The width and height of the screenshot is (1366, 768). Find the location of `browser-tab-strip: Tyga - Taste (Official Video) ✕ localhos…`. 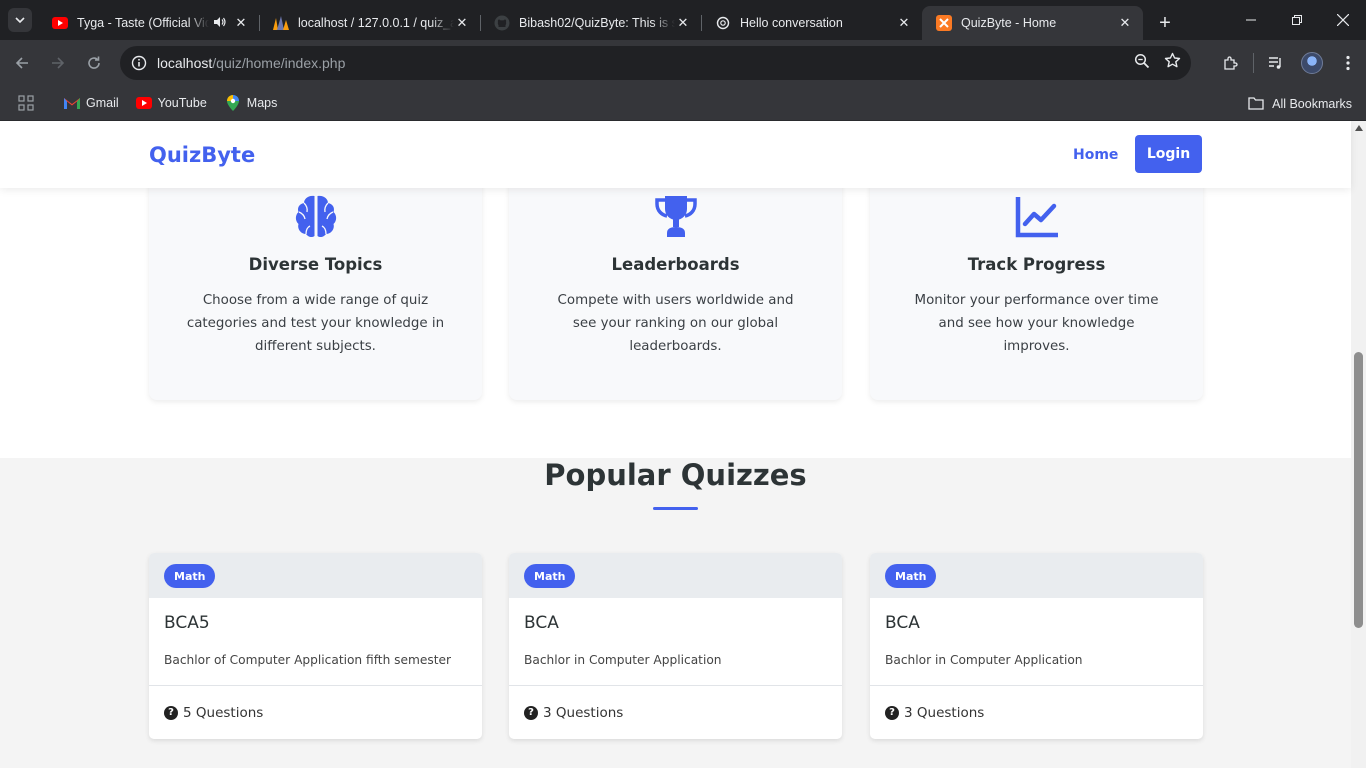

browser-tab-strip: Tyga - Taste (Official Video) ✕ localhos… is located at coordinates (683, 20).